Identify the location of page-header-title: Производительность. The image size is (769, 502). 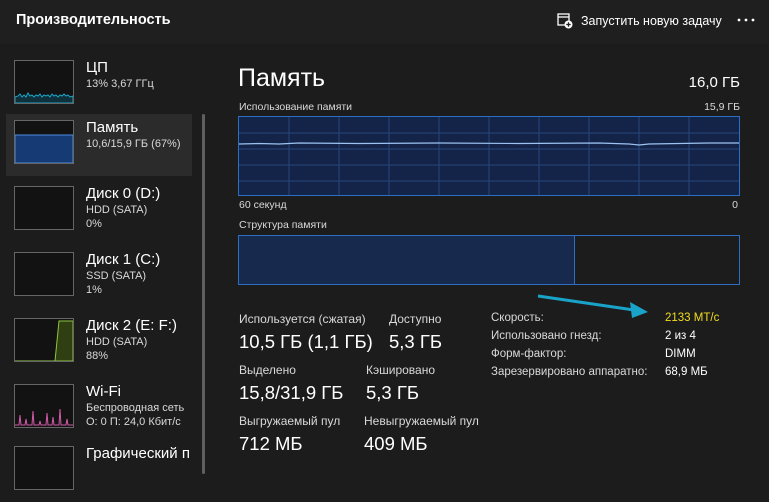
(93, 20).